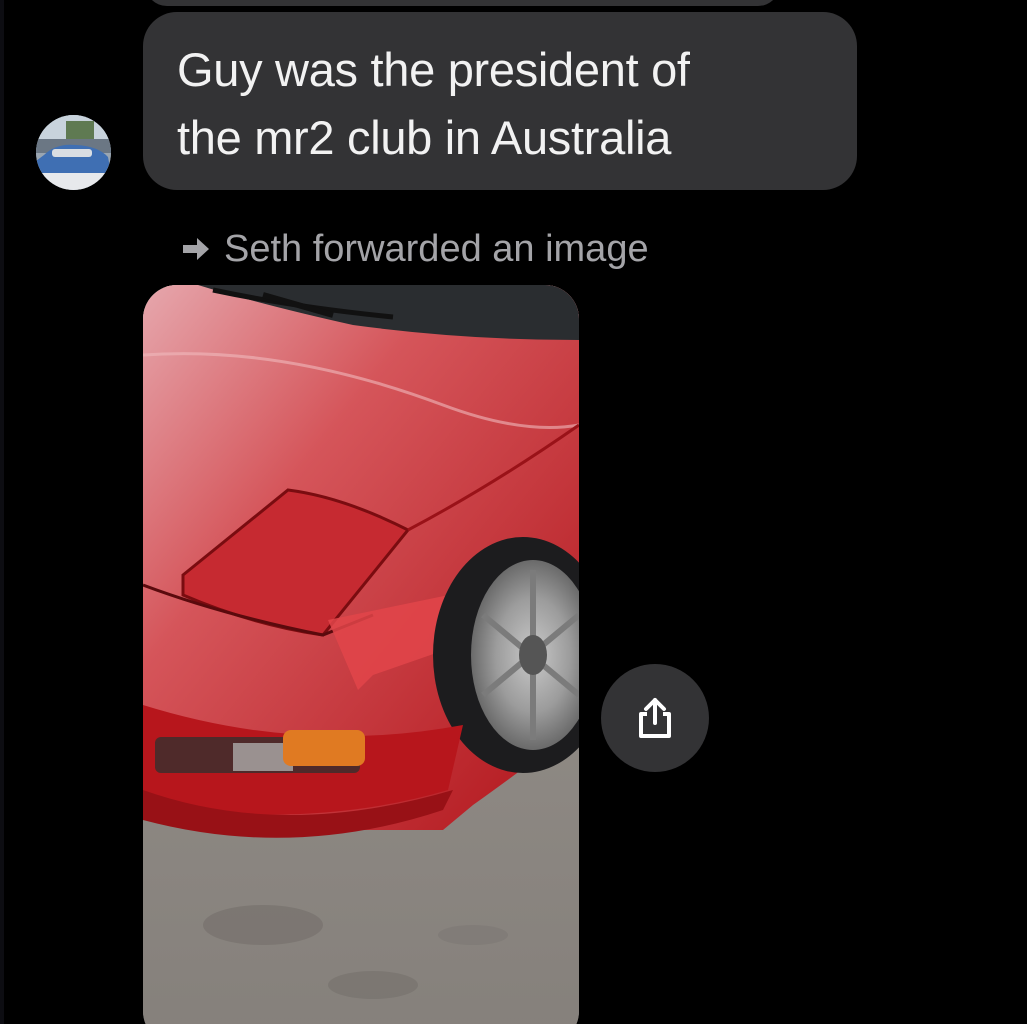 The width and height of the screenshot is (1027, 1024). I want to click on forward-arrow-icon, so click(196, 249).